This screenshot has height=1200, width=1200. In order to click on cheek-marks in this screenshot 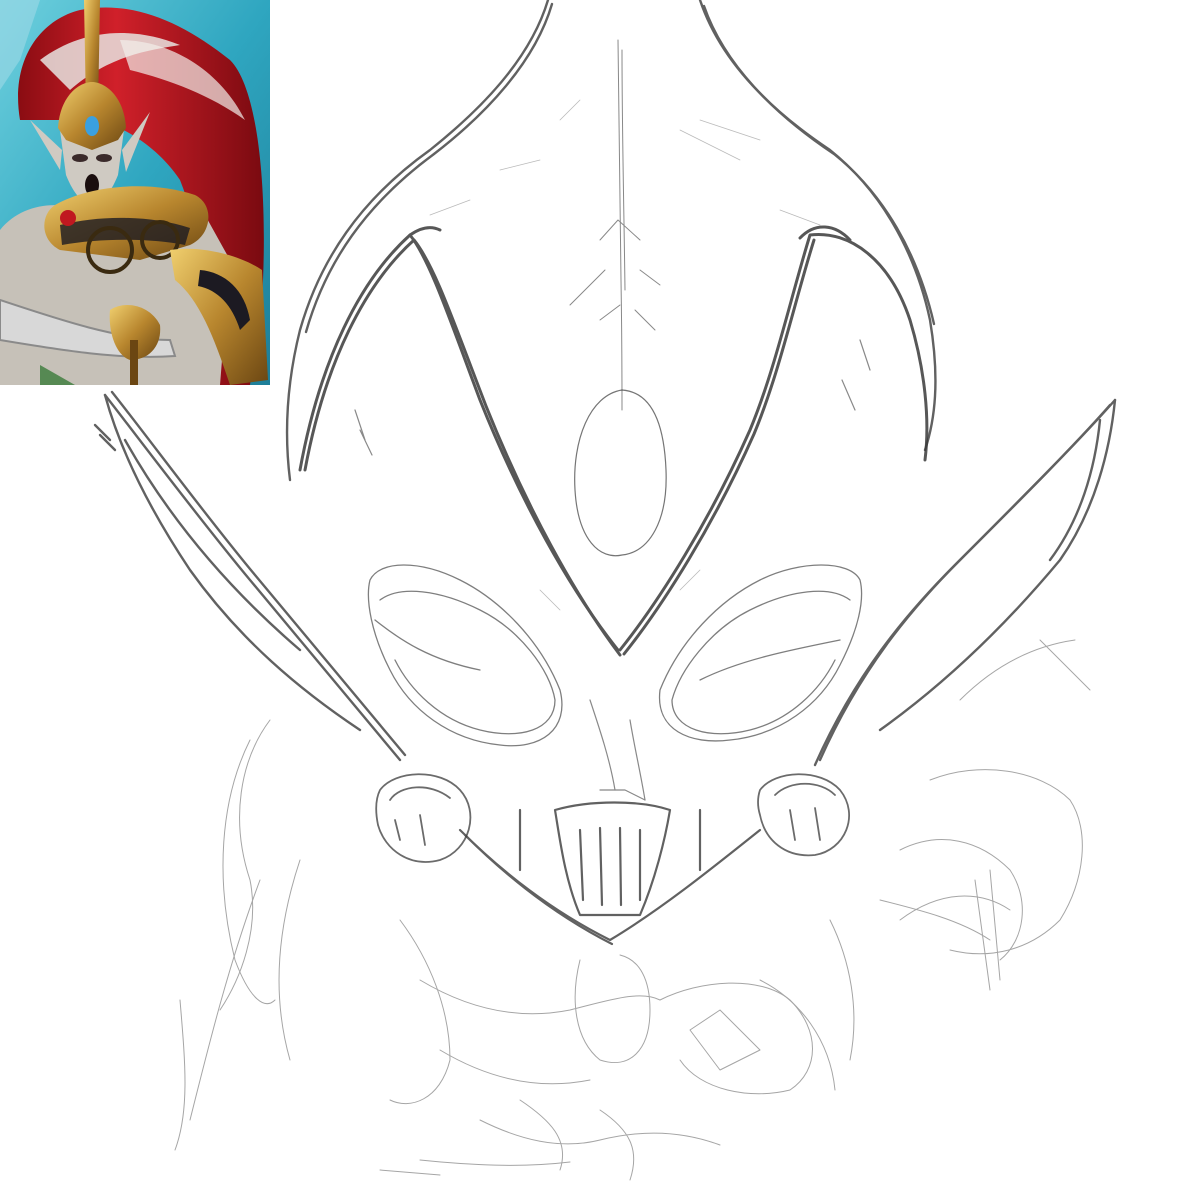, I will do `click(612, 397)`.